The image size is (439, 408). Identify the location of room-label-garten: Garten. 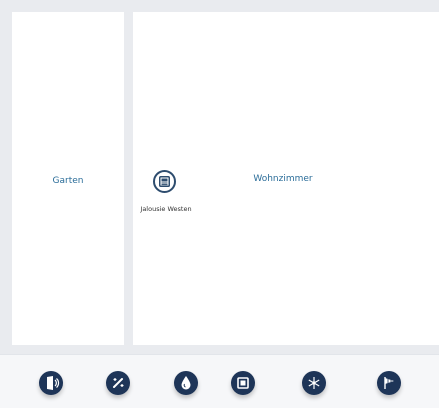
(68, 181).